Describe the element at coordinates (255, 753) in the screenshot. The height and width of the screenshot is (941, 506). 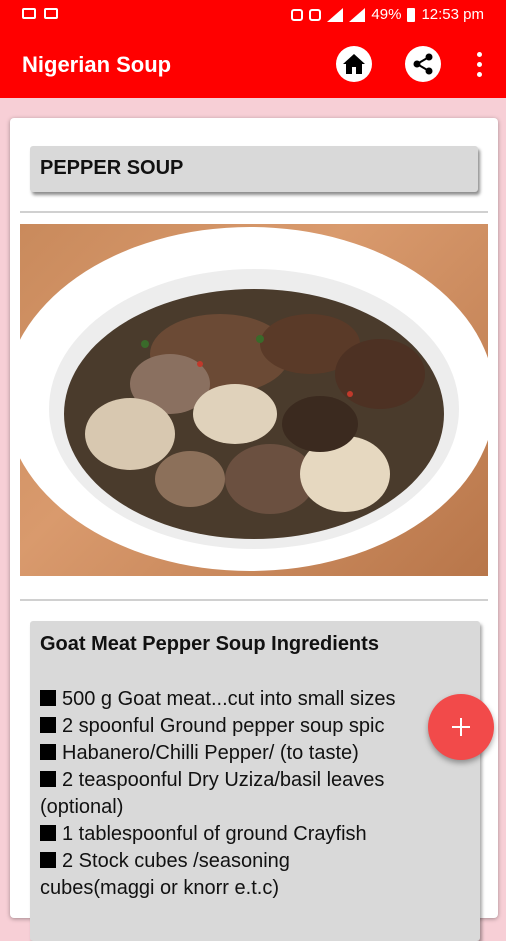
I see `list-item: Habanero/Chilli Pepper/ (to taste)` at that location.